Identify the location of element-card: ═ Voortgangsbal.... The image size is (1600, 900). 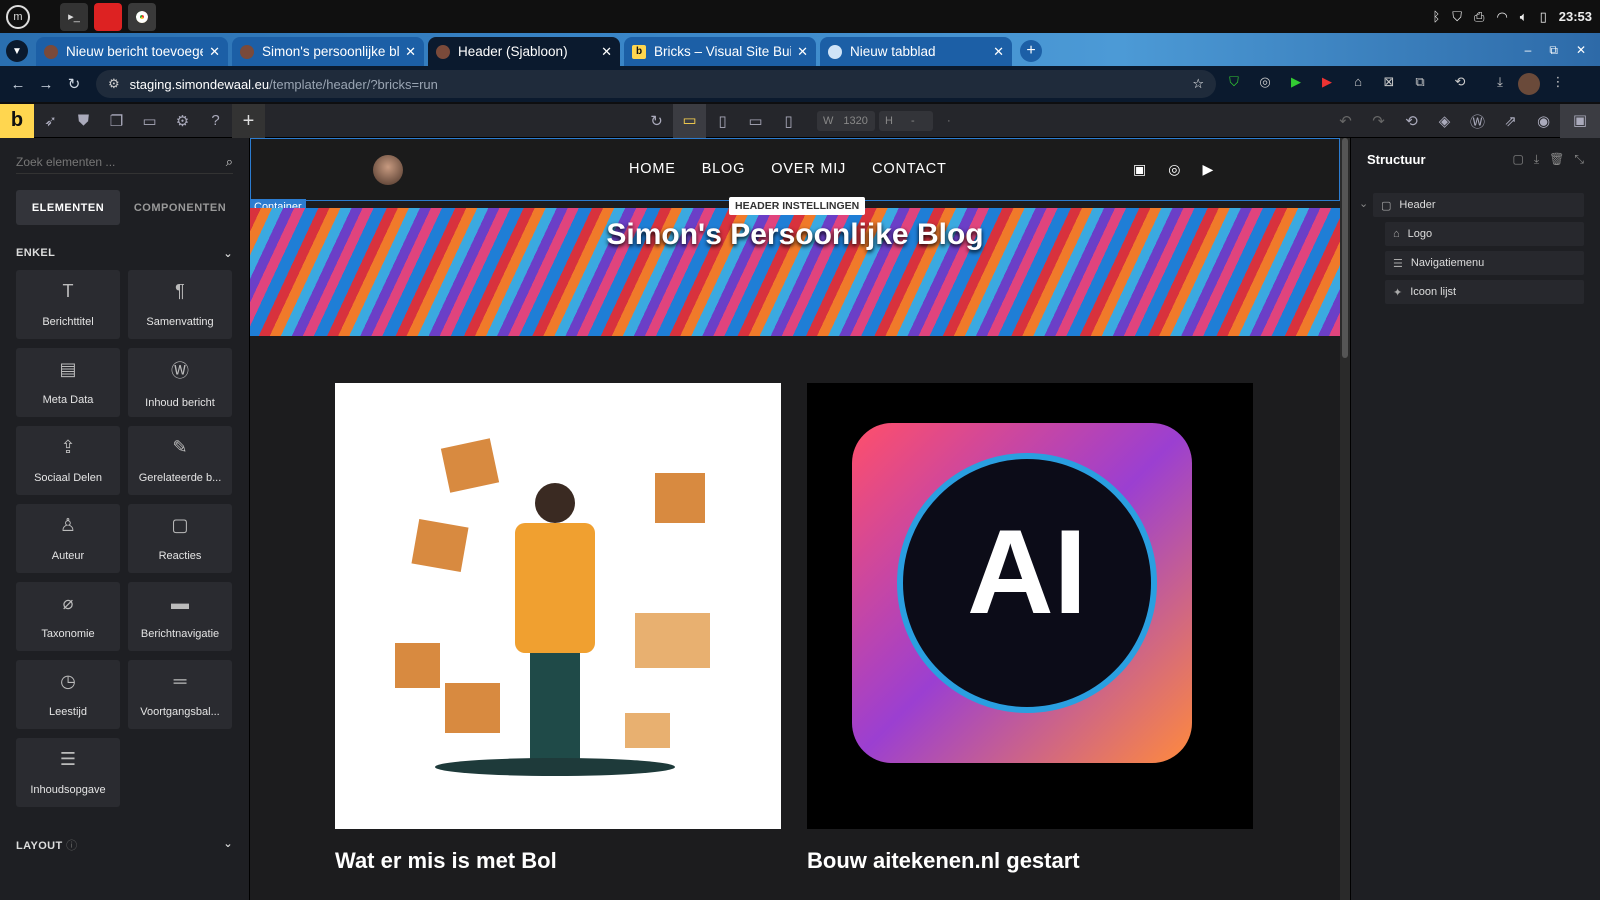
(180, 694).